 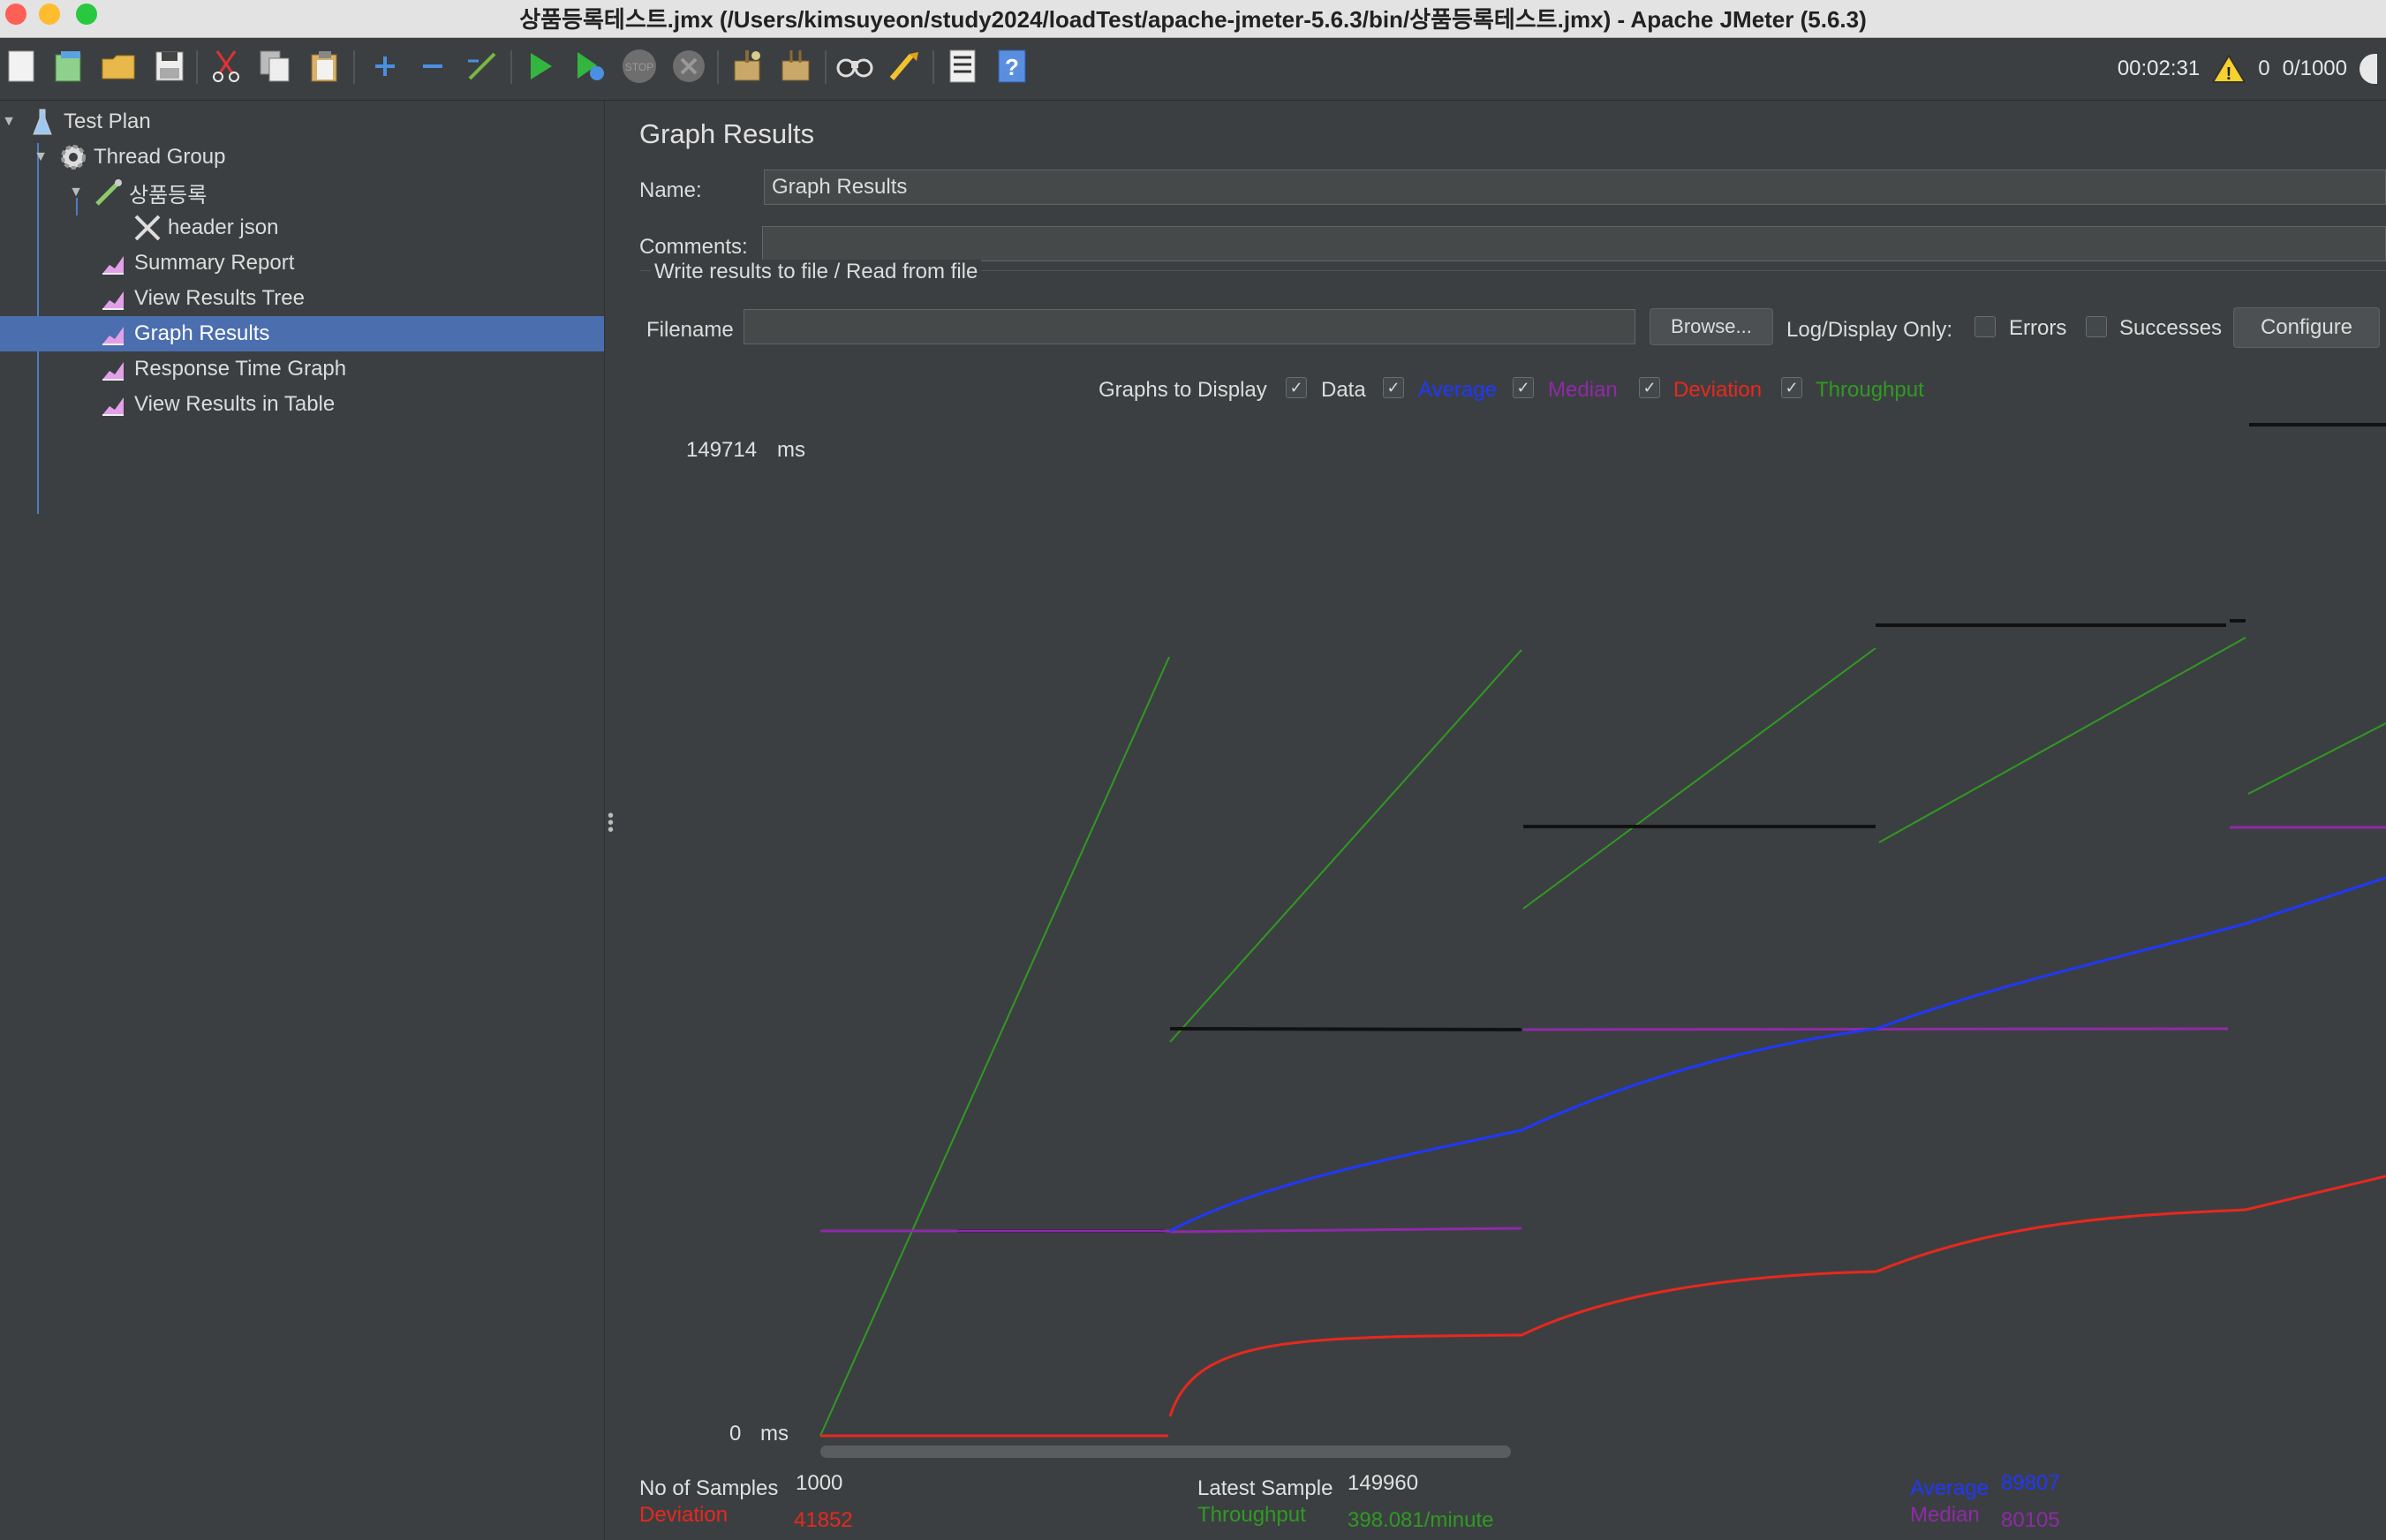 What do you see at coordinates (352, 369) in the screenshot?
I see `tree-item-response-time-graph: Response Time Graph` at bounding box center [352, 369].